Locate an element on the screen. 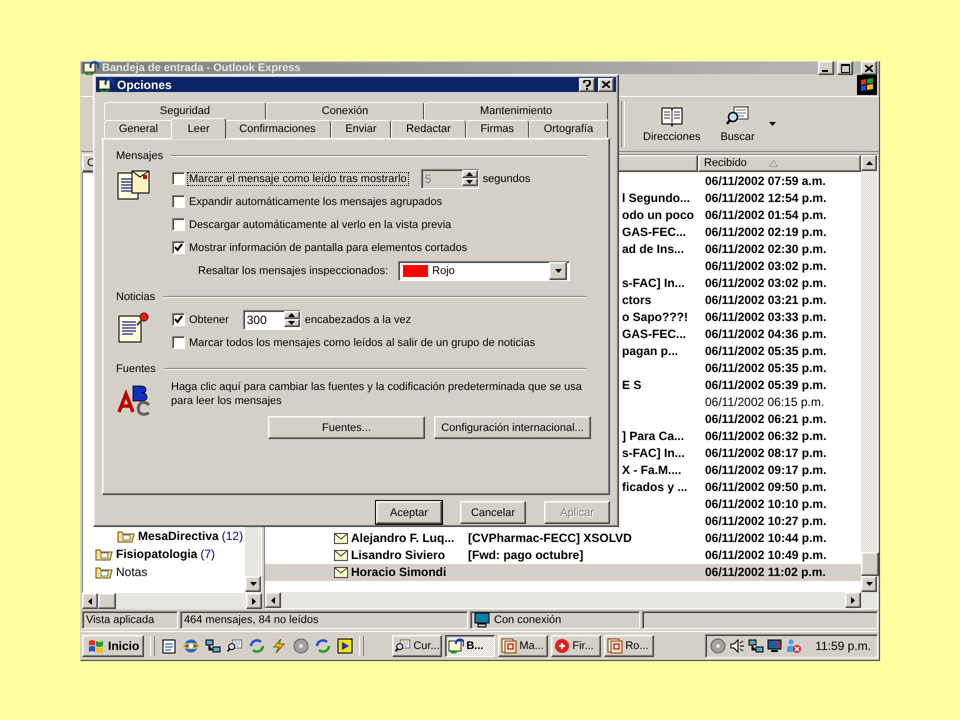 The width and height of the screenshot is (960, 720). tab: Ortografía is located at coordinates (568, 129).